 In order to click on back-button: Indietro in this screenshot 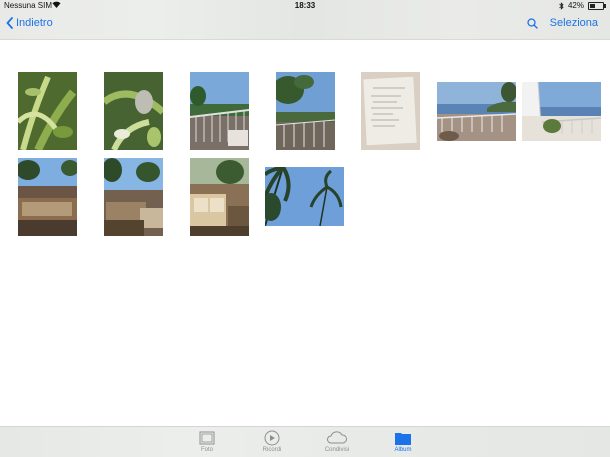, I will do `click(29, 23)`.